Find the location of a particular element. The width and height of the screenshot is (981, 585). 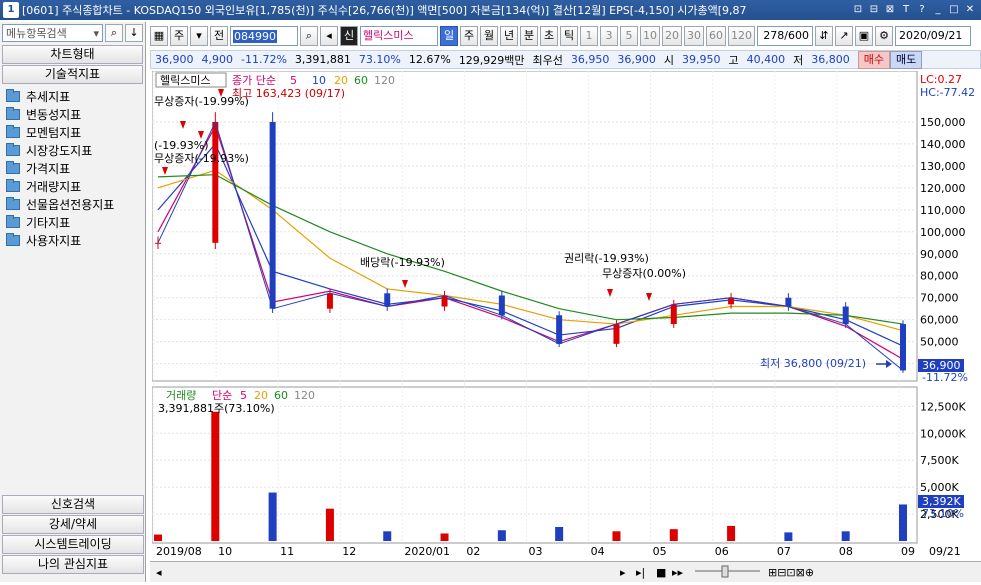

my-indicators-button: 나의 관심지표 is located at coordinates (73, 564).